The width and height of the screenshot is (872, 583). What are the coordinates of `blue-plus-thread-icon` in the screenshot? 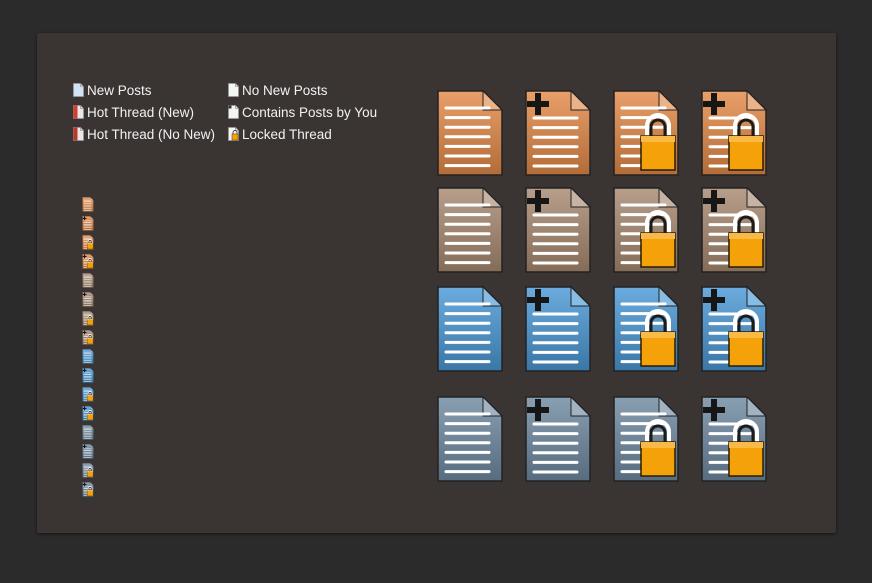 It's located at (558, 329).